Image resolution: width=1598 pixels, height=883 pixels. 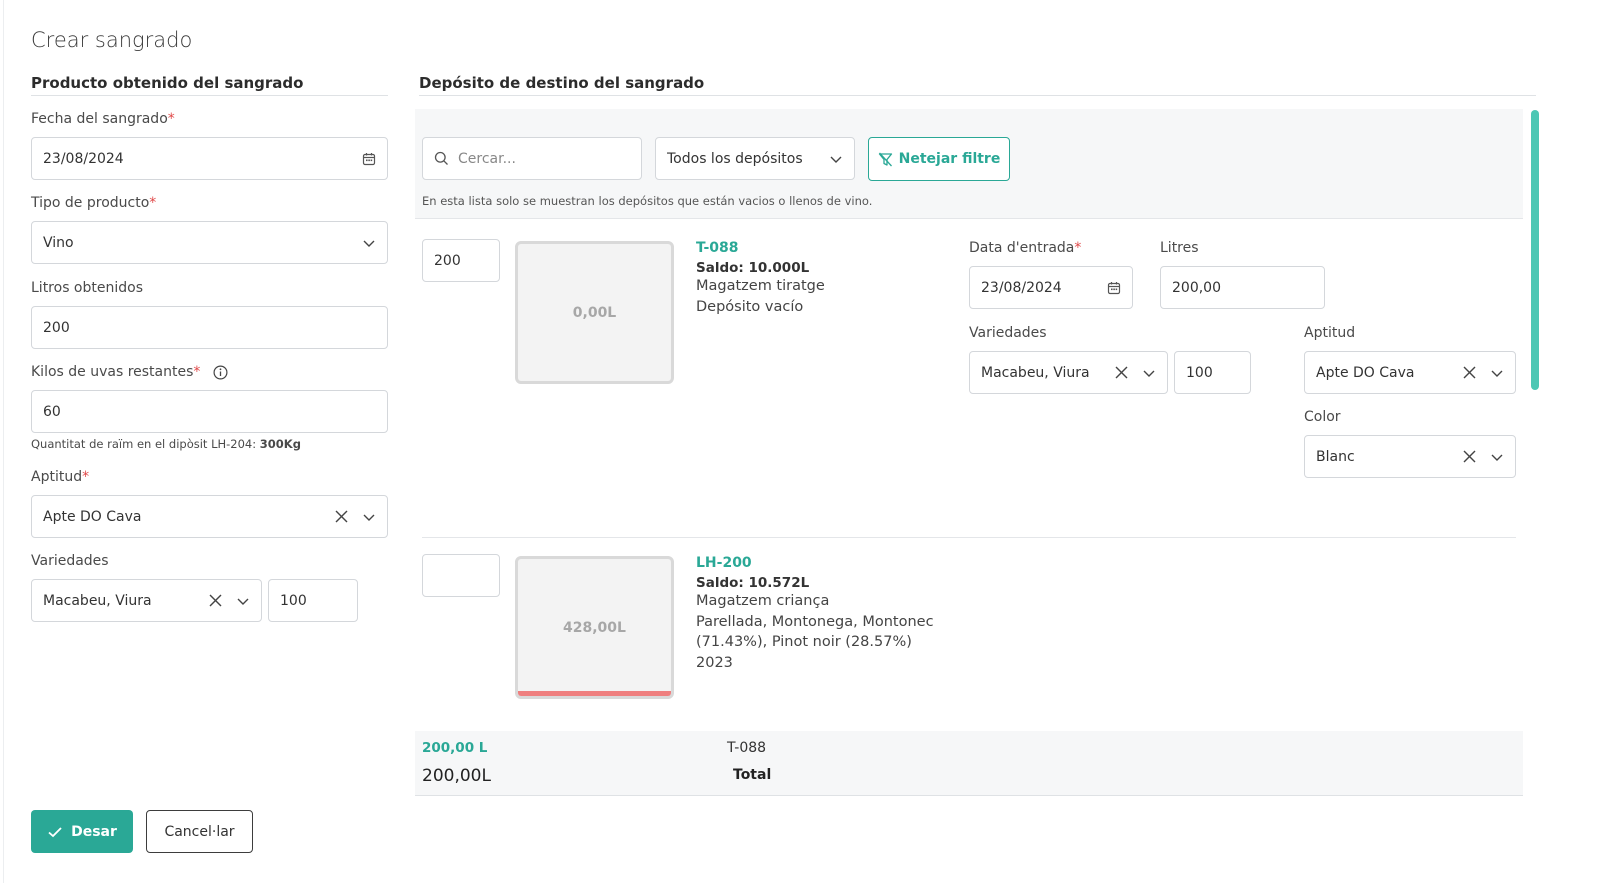 What do you see at coordinates (760, 248) in the screenshot?
I see `deposit-code: T-088` at bounding box center [760, 248].